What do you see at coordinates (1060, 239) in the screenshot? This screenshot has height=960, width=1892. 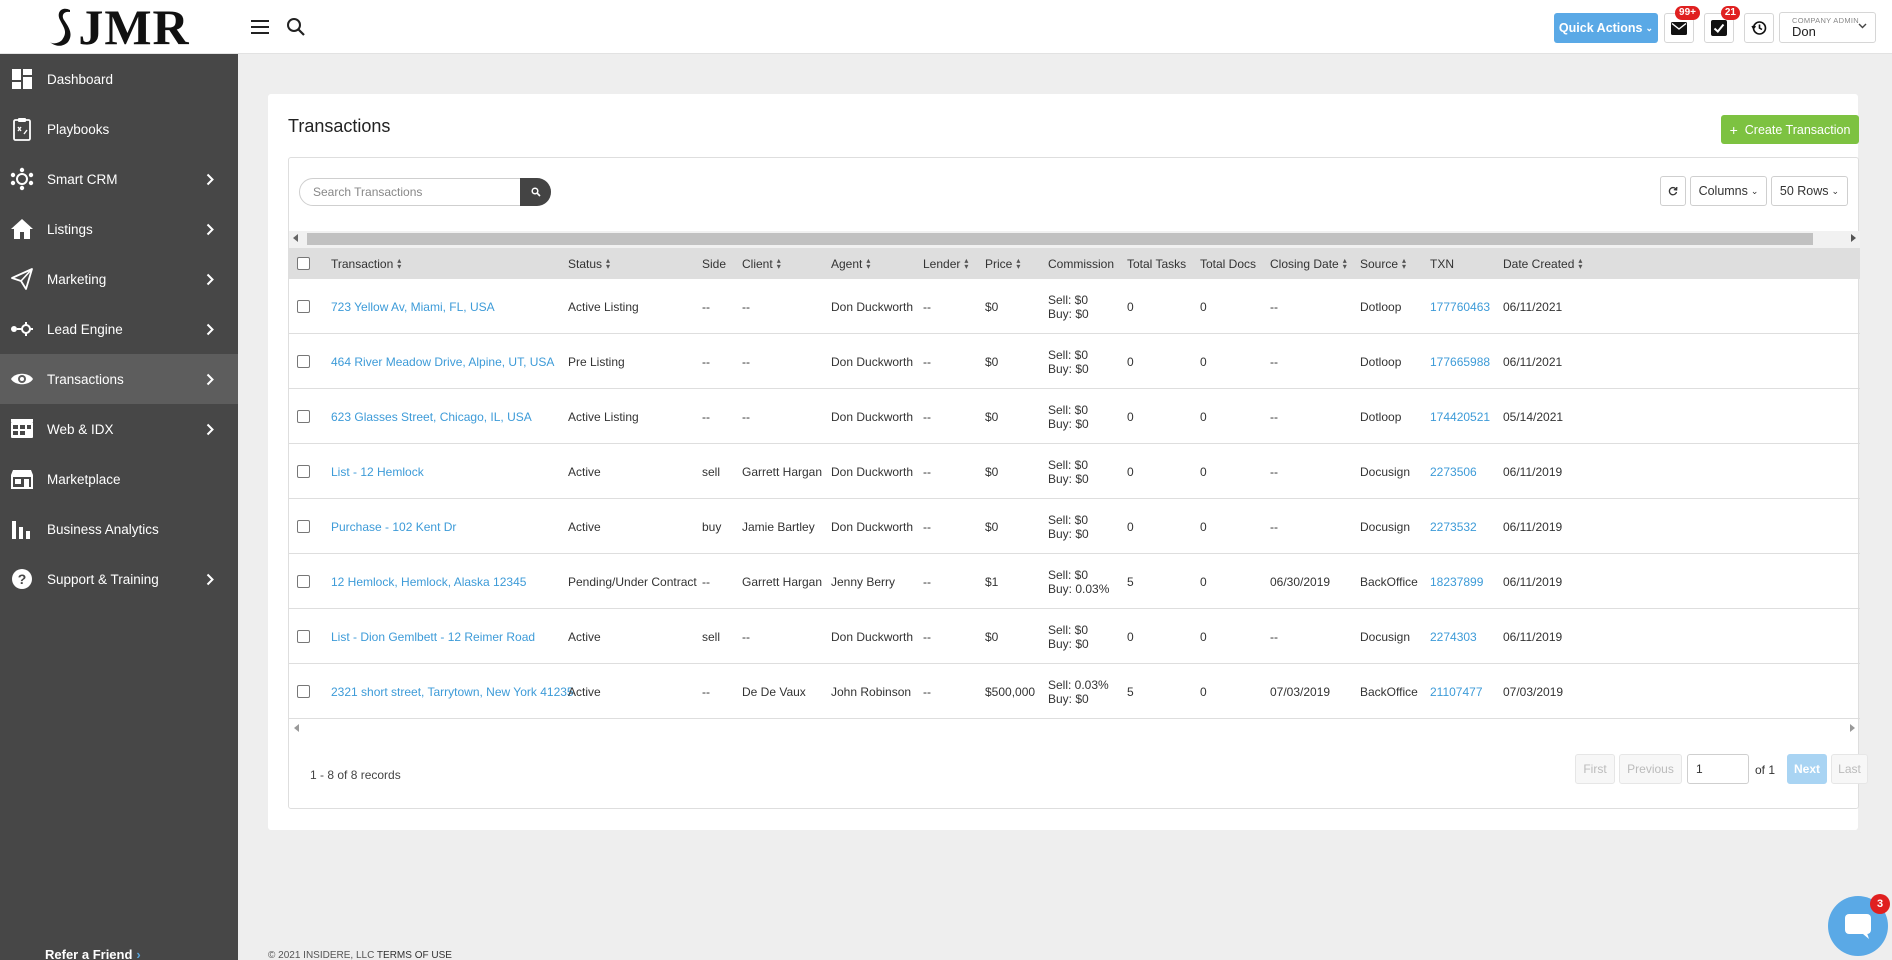 I see `scrollbar-thumb` at bounding box center [1060, 239].